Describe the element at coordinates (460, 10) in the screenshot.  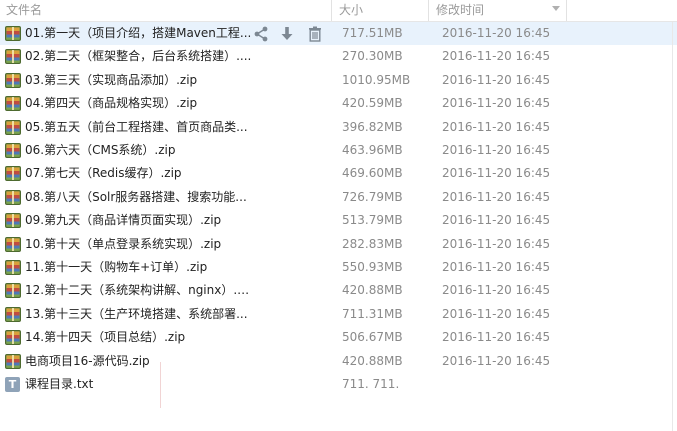
I see `column-header-modified-label: 修改时间` at that location.